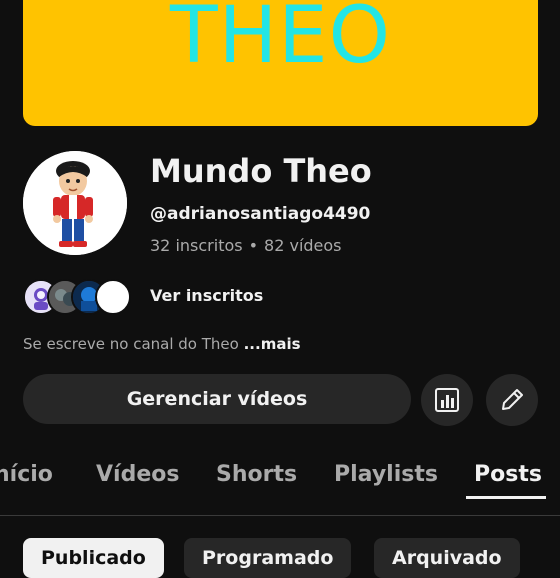 Image resolution: width=560 pixels, height=578 pixels. What do you see at coordinates (246, 245) in the screenshot?
I see `channel-stats: 32 inscritos • 82 vídeos` at bounding box center [246, 245].